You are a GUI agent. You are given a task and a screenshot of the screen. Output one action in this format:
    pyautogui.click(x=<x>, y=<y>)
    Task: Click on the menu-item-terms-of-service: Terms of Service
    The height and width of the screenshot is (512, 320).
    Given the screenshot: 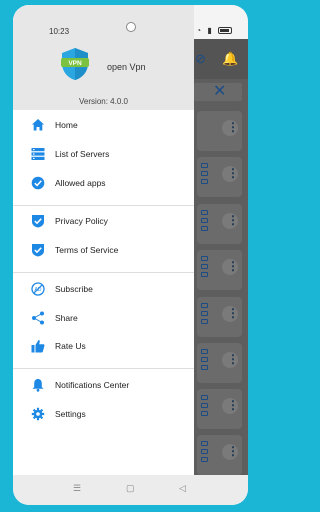 What is the action you would take?
    pyautogui.click(x=103, y=250)
    